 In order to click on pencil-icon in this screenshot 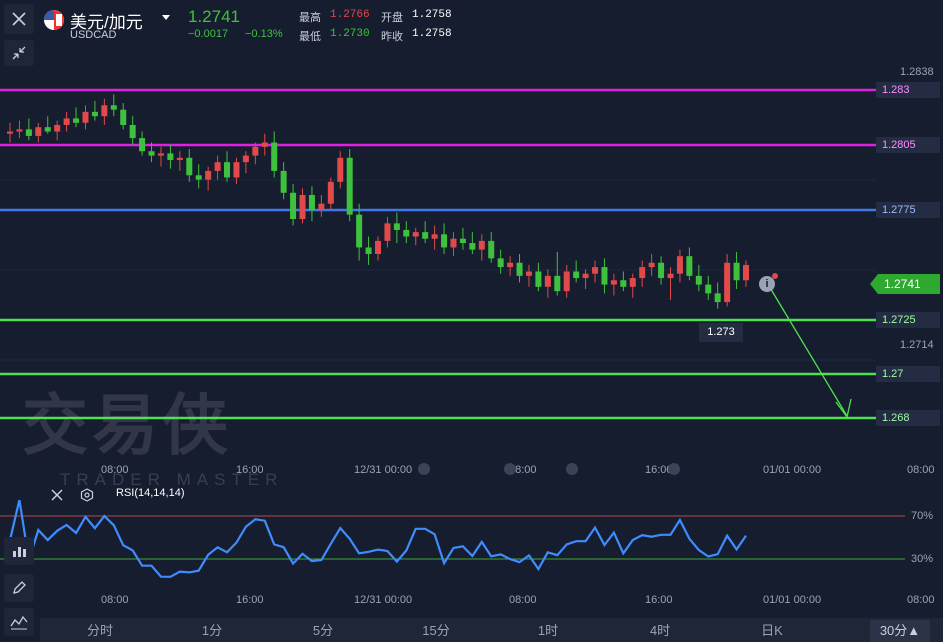, I will do `click(19, 587)`.